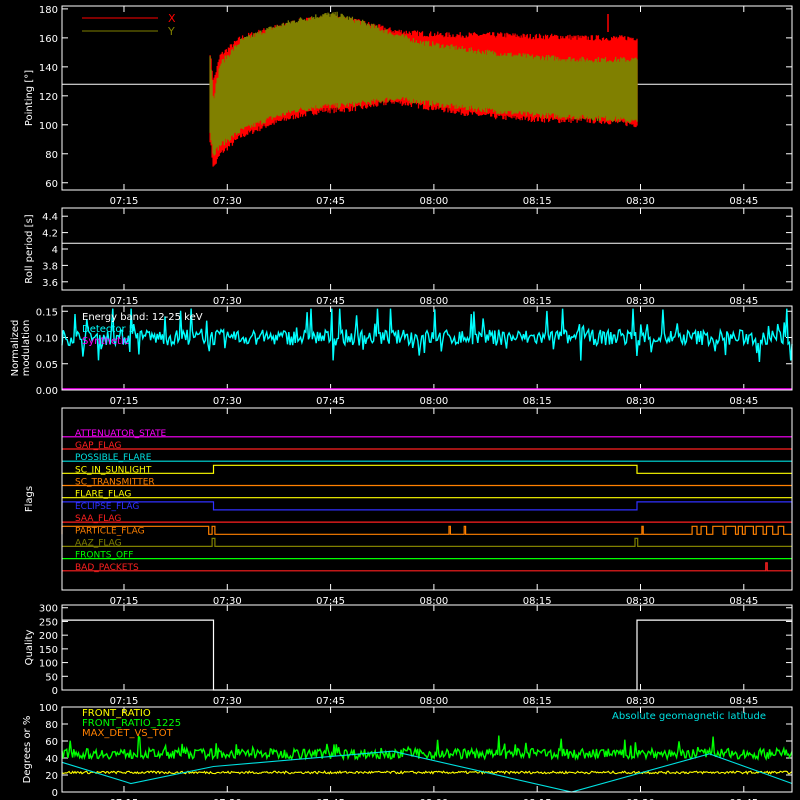 The image size is (800, 800). What do you see at coordinates (29, 98) in the screenshot?
I see `y-axis-label: Pointing [°]` at bounding box center [29, 98].